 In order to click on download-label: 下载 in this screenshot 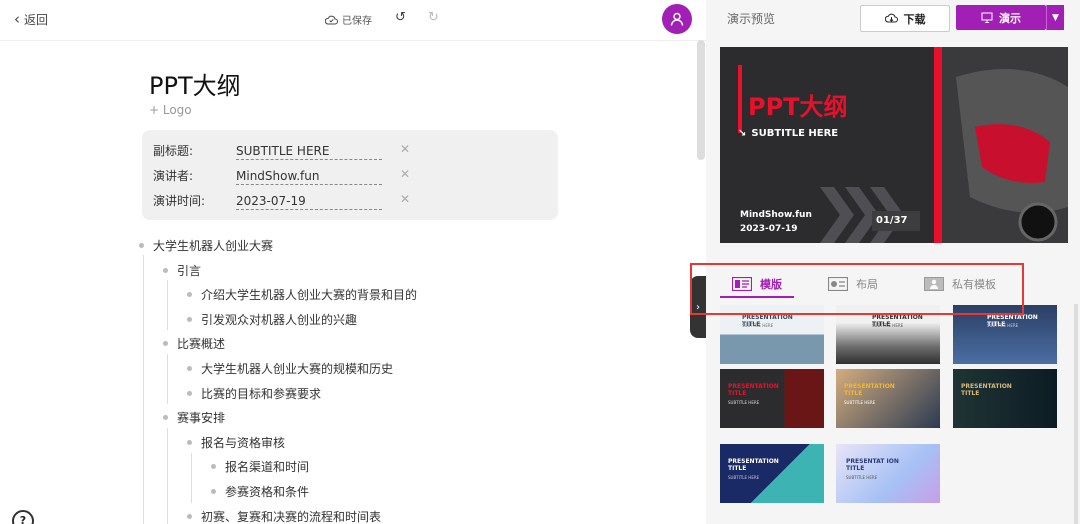, I will do `click(914, 19)`.